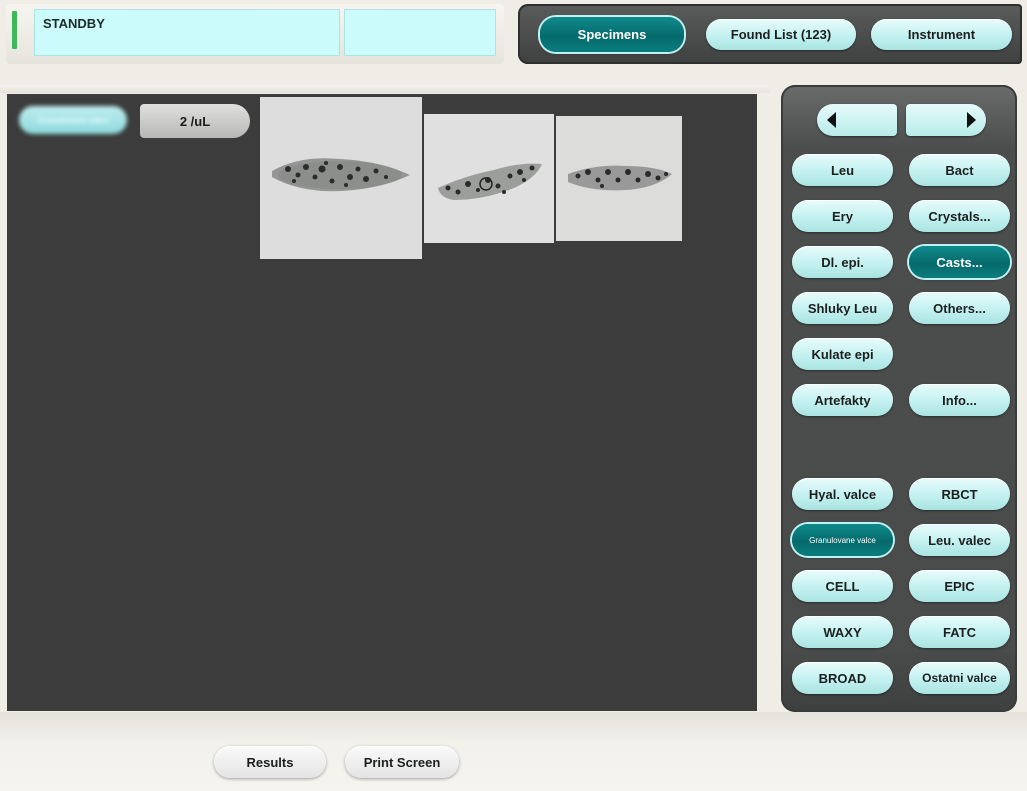 The image size is (1027, 791). What do you see at coordinates (270, 762) in the screenshot?
I see `results-button: Results` at bounding box center [270, 762].